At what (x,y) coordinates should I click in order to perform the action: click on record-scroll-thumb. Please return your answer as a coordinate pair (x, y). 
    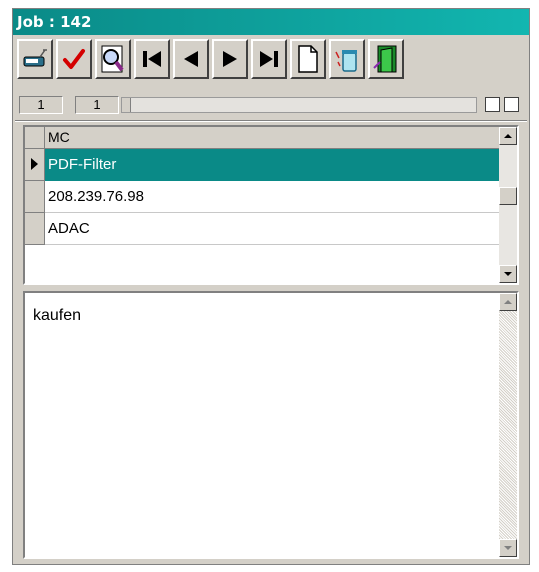
    Looking at the image, I should click on (126, 105).